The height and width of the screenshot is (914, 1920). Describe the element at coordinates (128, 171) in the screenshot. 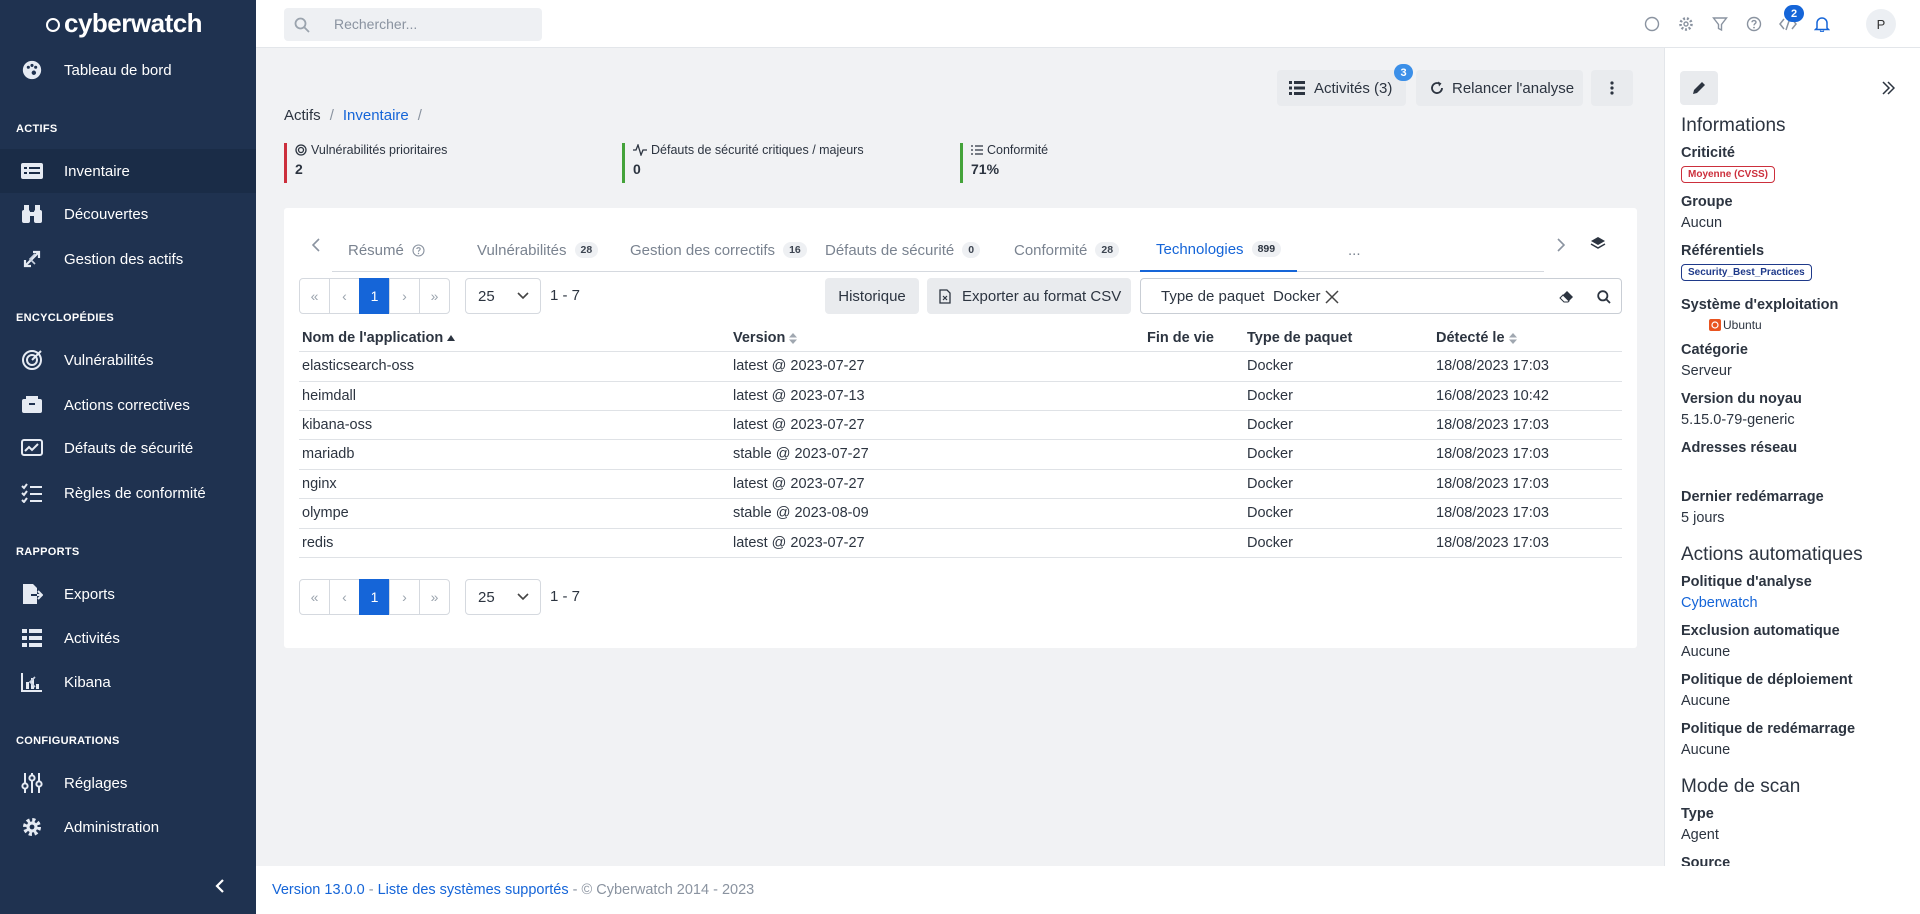

I see `sidebar-item-inventory: Inventaire` at that location.